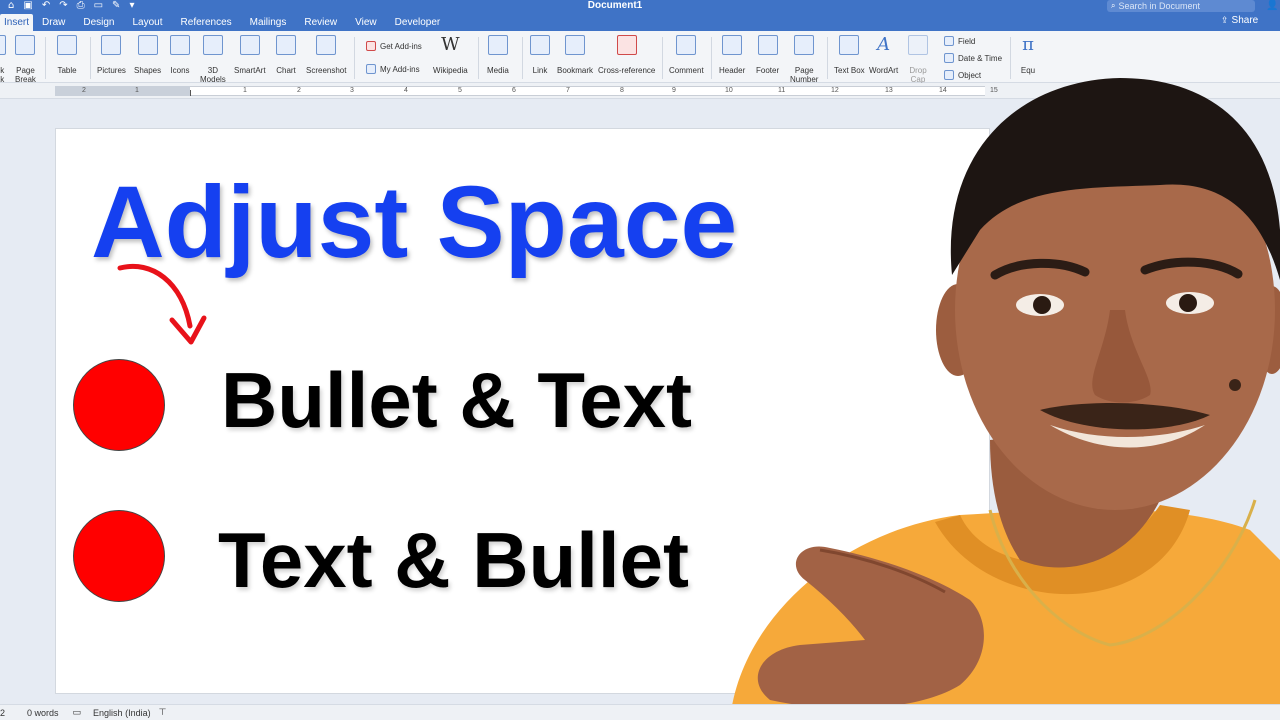 This screenshot has width=1280, height=720. Describe the element at coordinates (77, 713) in the screenshot. I see `proofing-icon: ▭` at that location.